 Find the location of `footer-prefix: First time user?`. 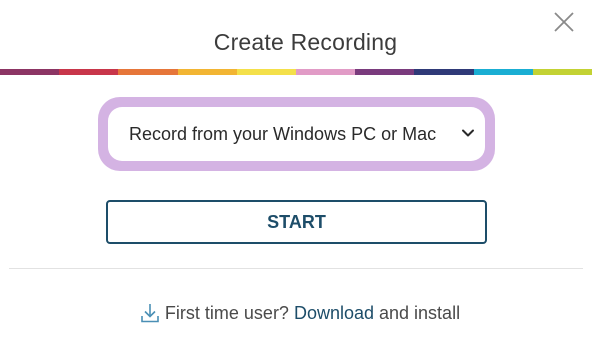

footer-prefix: First time user? is located at coordinates (226, 312).